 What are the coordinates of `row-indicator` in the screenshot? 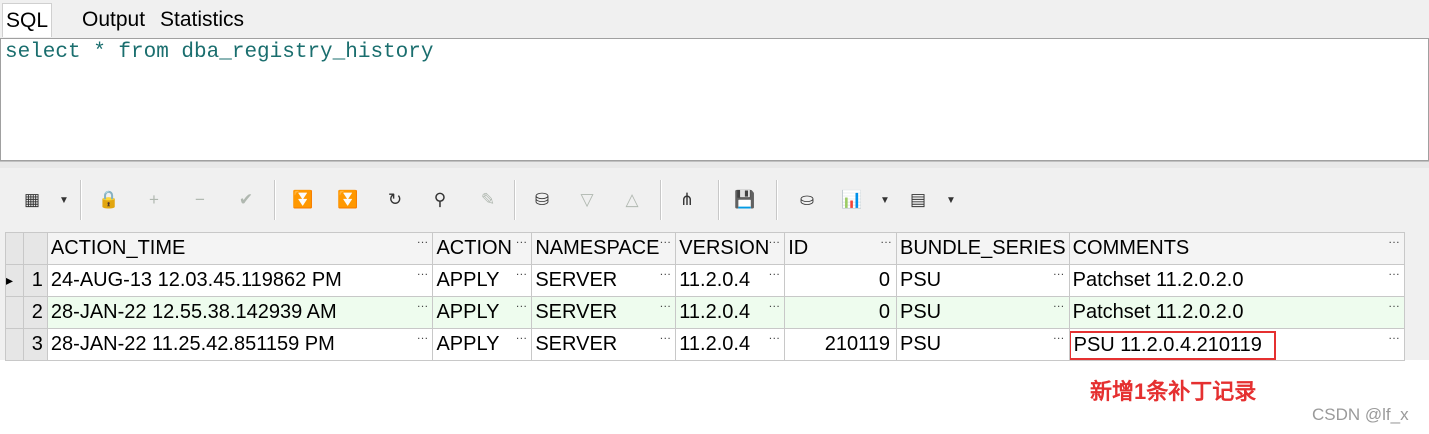 It's located at (14, 312).